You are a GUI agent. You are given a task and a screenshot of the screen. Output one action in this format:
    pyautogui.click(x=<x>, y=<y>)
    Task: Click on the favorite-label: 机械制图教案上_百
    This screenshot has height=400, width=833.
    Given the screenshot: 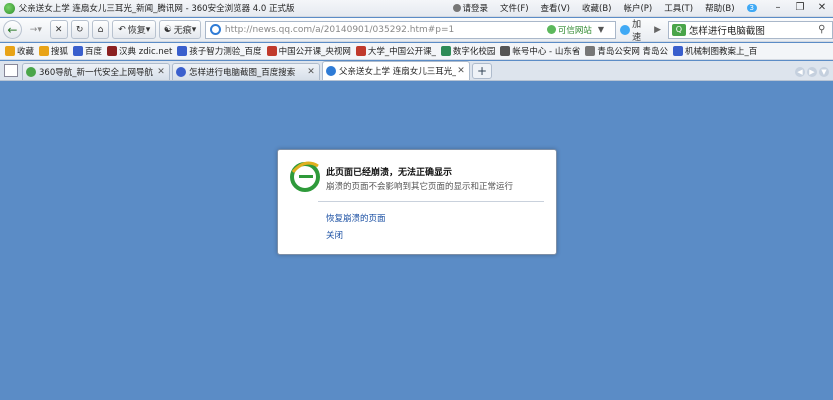 What is the action you would take?
    pyautogui.click(x=721, y=52)
    